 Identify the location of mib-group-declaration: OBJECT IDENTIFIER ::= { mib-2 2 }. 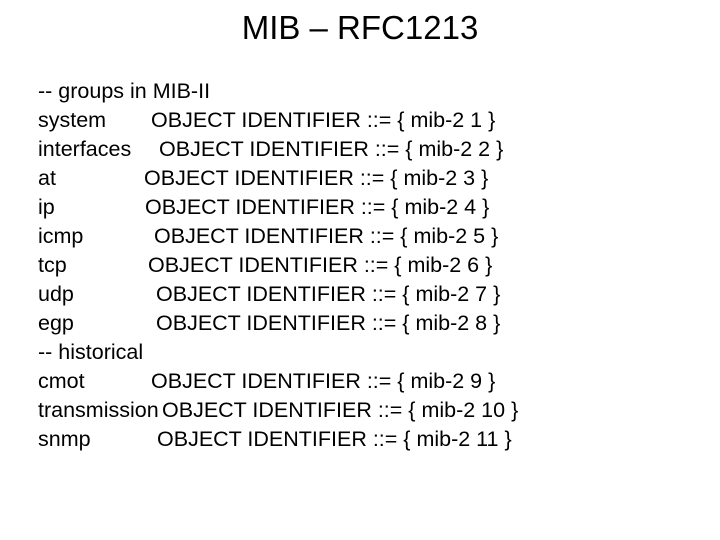
(331, 149).